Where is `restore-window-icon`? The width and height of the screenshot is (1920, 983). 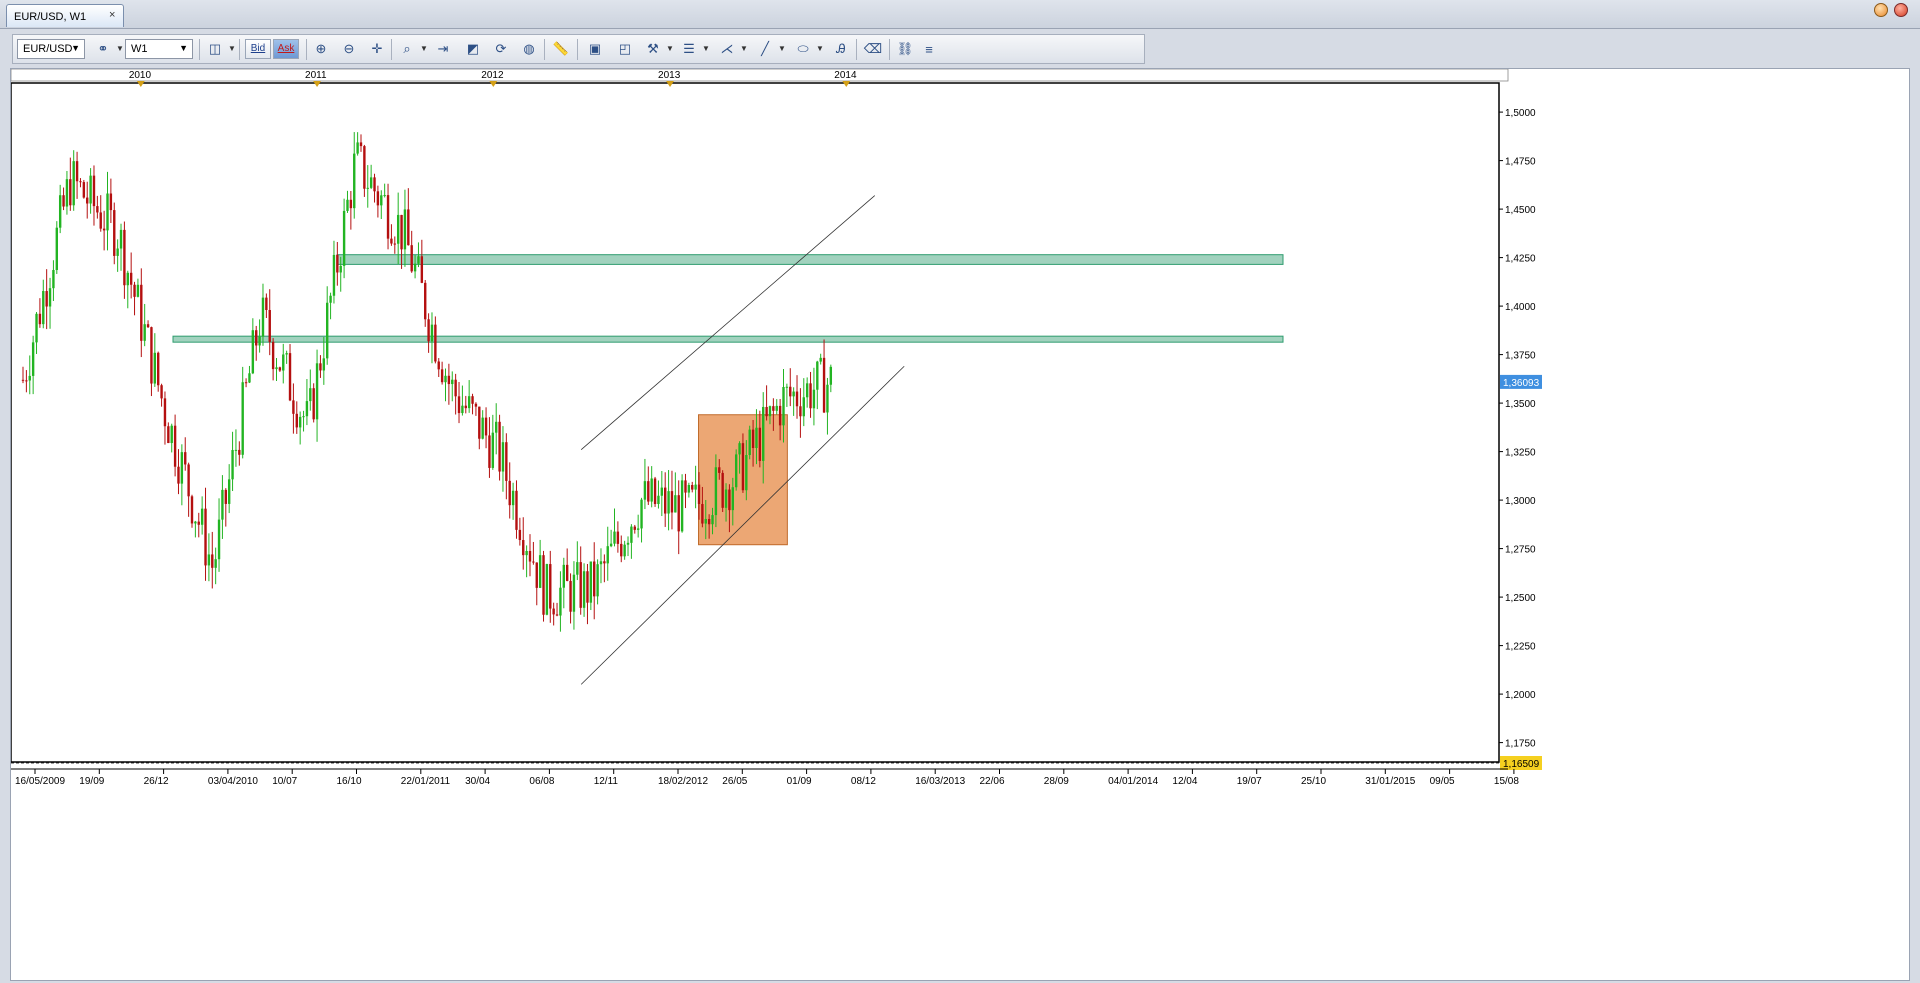 restore-window-icon is located at coordinates (1881, 10).